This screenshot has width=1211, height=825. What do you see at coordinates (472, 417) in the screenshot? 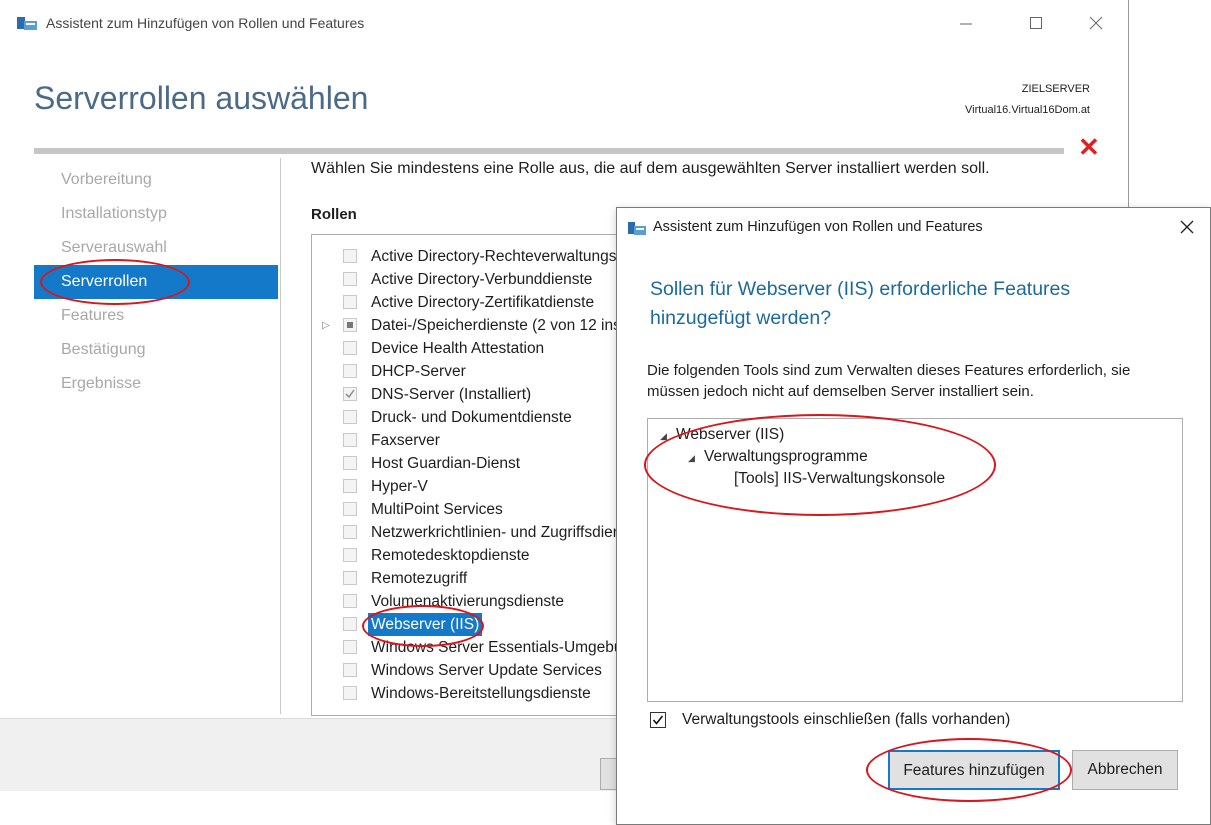
I see `role-item: Druck- und Dokumentdienste` at bounding box center [472, 417].